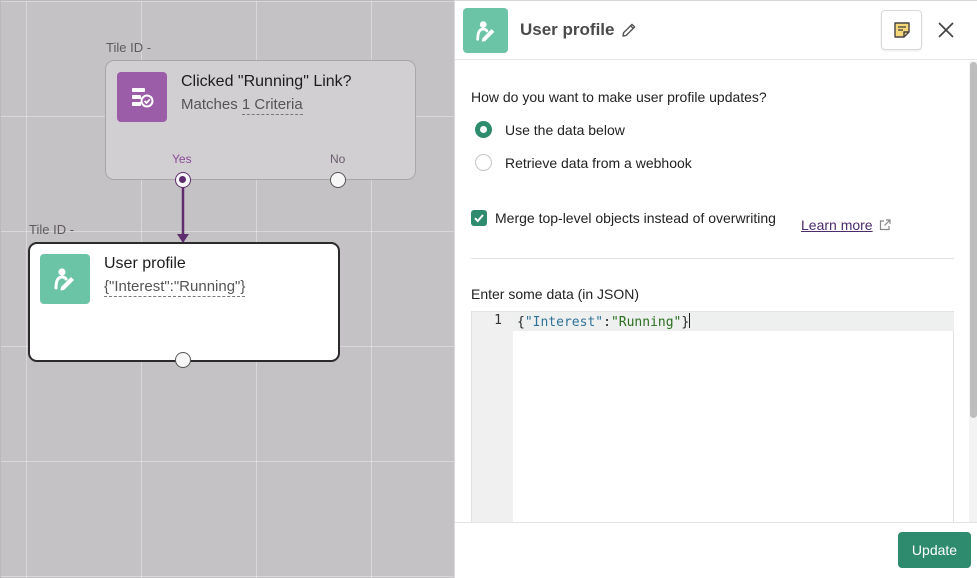  Describe the element at coordinates (52, 229) in the screenshot. I see `profile-tile-id-label: Tile ID -` at that location.